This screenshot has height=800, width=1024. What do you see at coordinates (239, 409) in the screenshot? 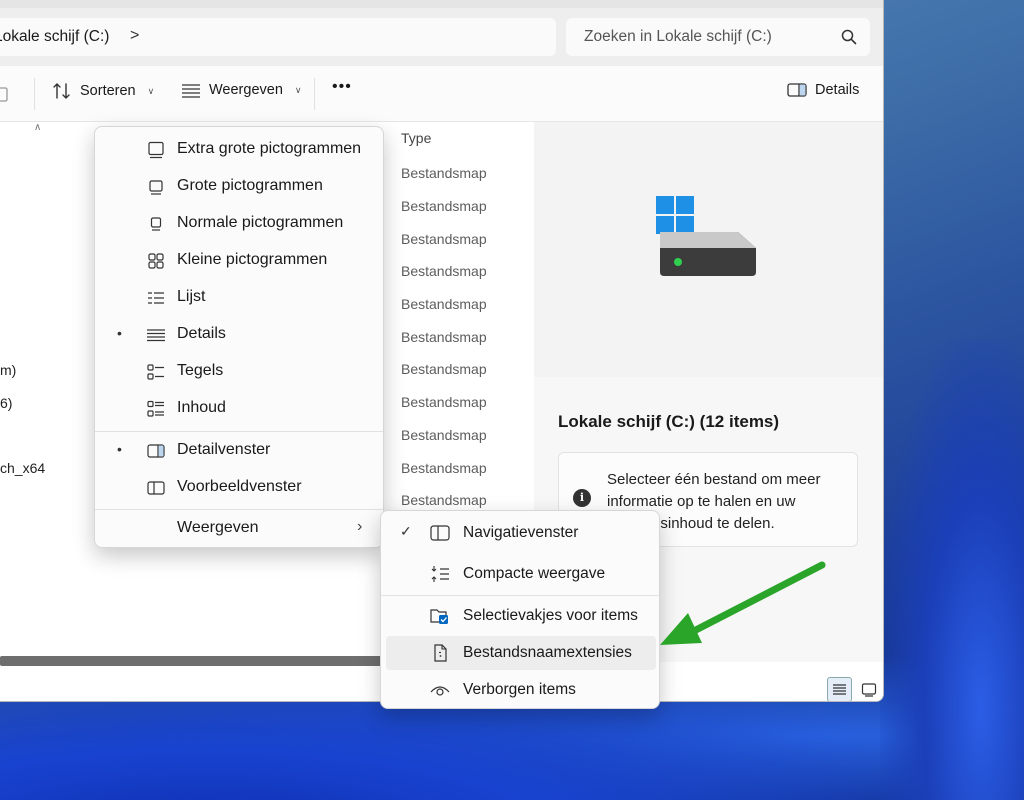
I see `menu-item-content: Inhoud` at bounding box center [239, 409].